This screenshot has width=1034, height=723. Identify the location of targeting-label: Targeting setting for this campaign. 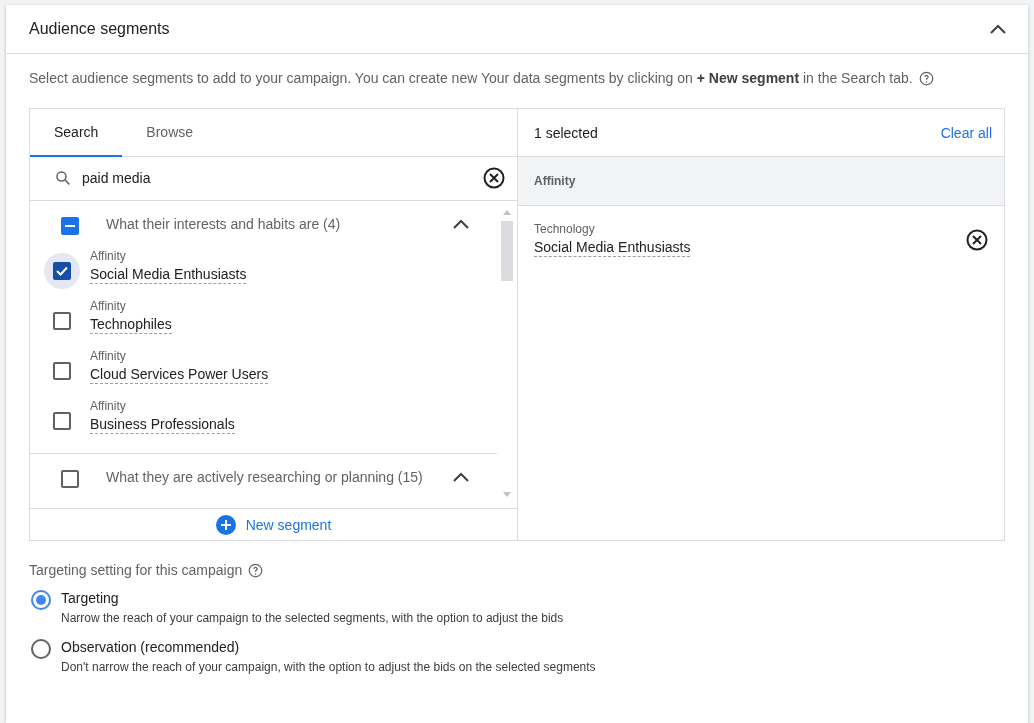
(136, 570).